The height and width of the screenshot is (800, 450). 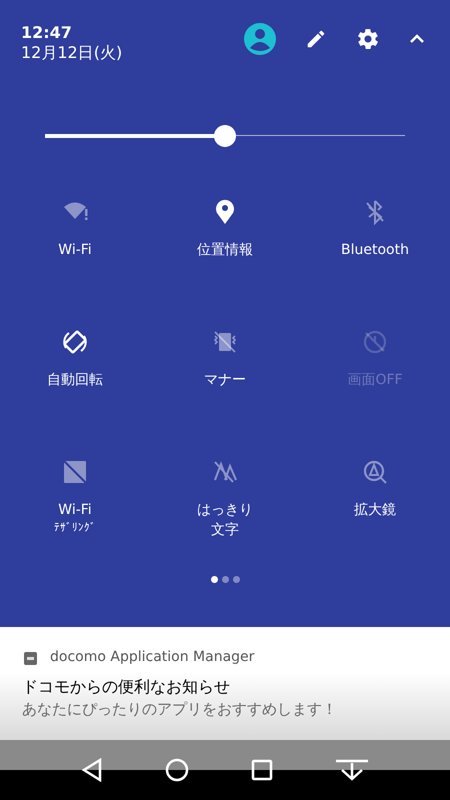 What do you see at coordinates (75, 528) in the screenshot?
I see `tile-label: ﾃｻﾞﾘﾝｸﾞ` at bounding box center [75, 528].